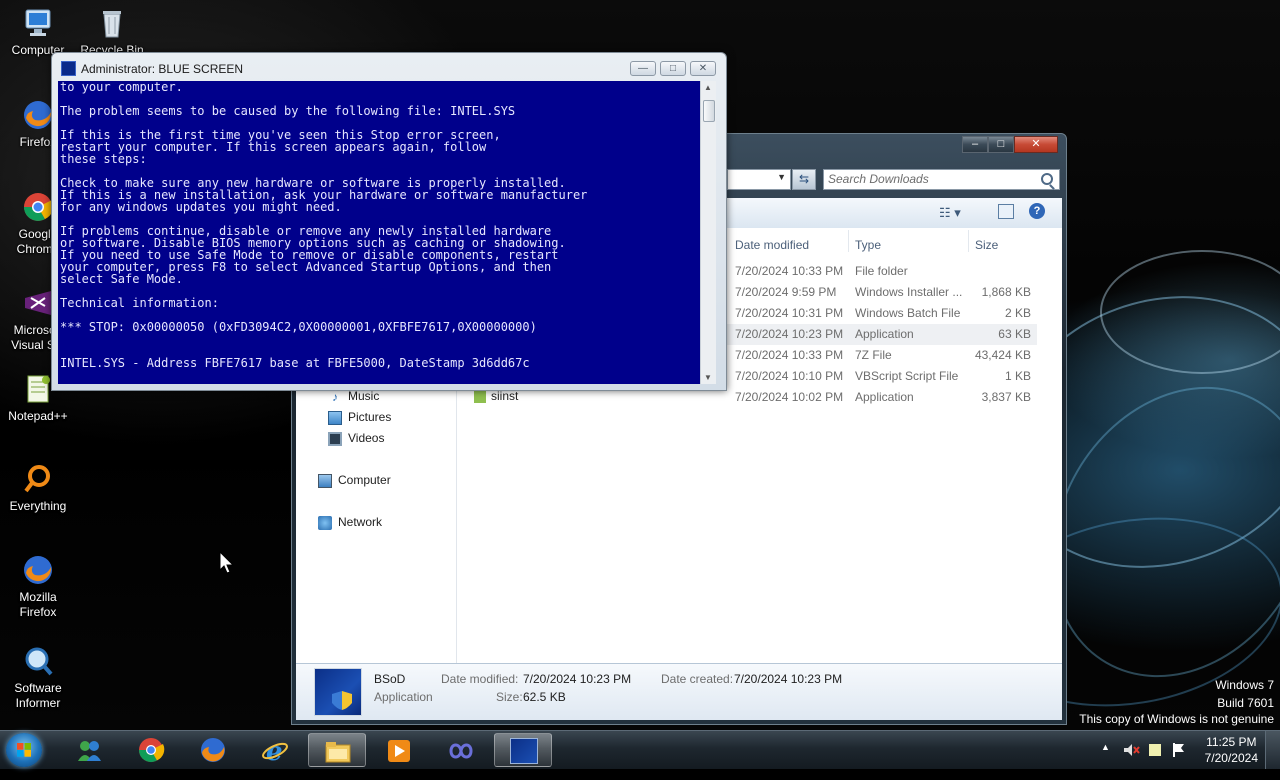 This screenshot has width=1280, height=780. What do you see at coordinates (1014, 334) in the screenshot?
I see `file-size: 63 KB` at bounding box center [1014, 334].